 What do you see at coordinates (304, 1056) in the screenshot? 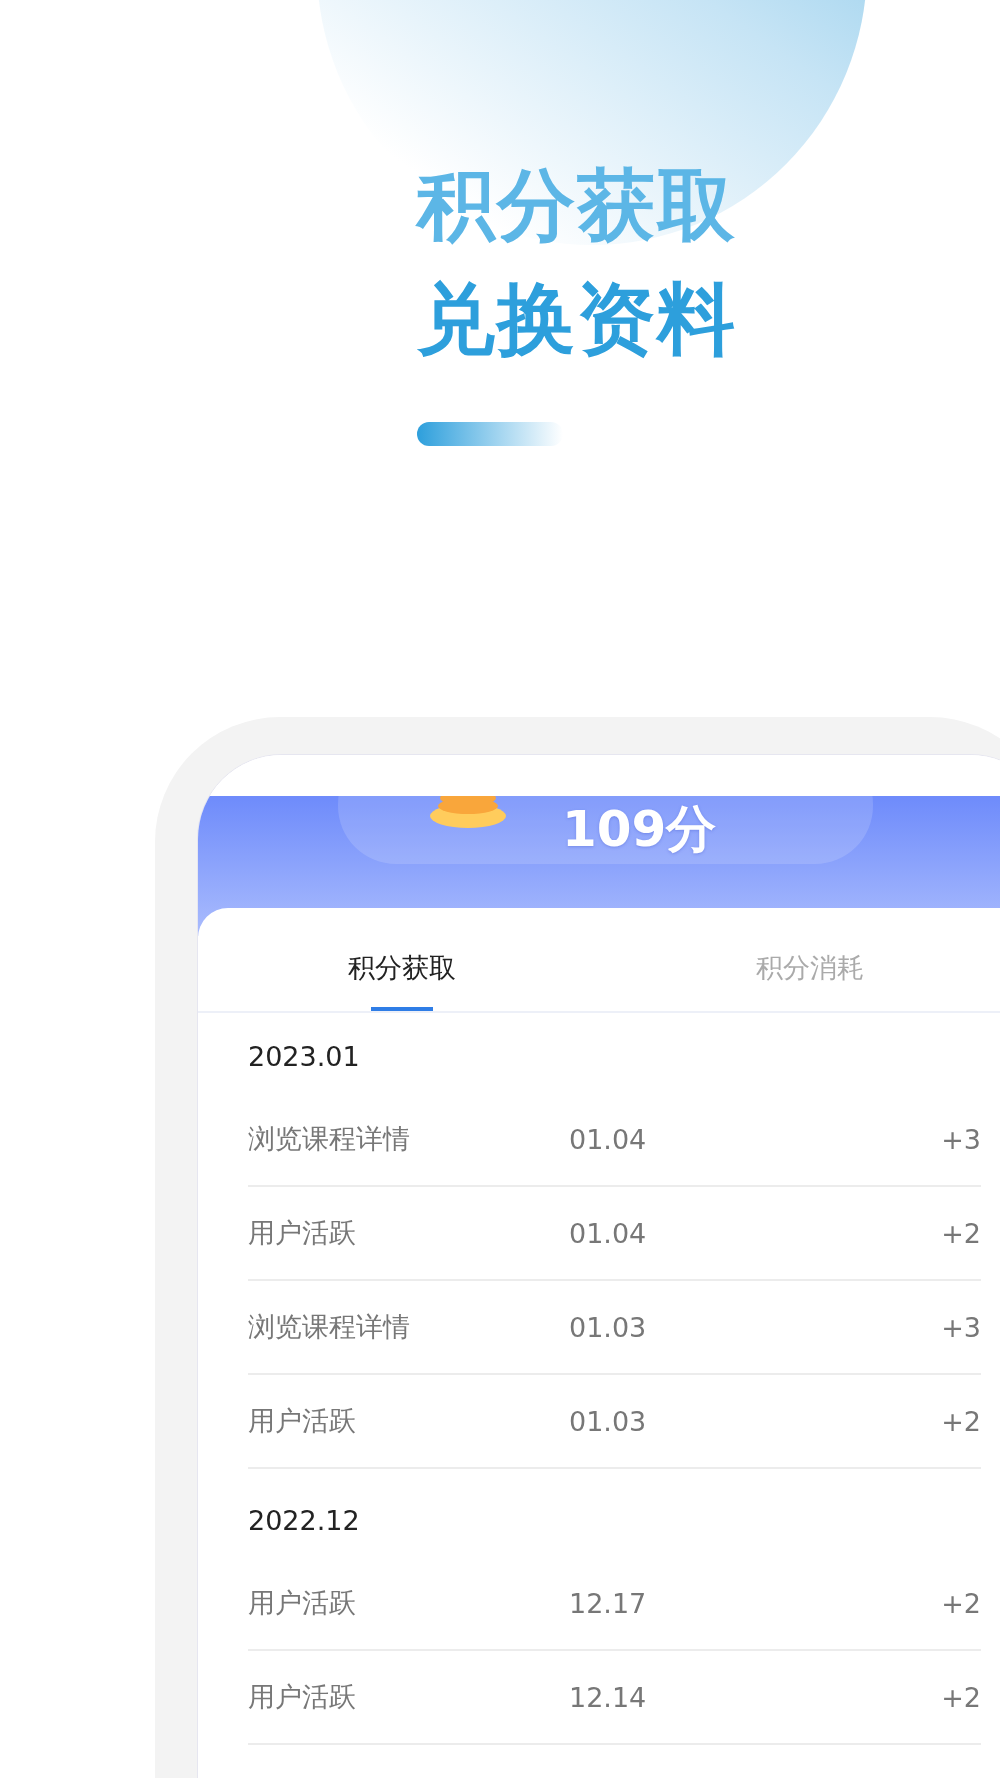
I see `month-heading: 2023.01` at bounding box center [304, 1056].